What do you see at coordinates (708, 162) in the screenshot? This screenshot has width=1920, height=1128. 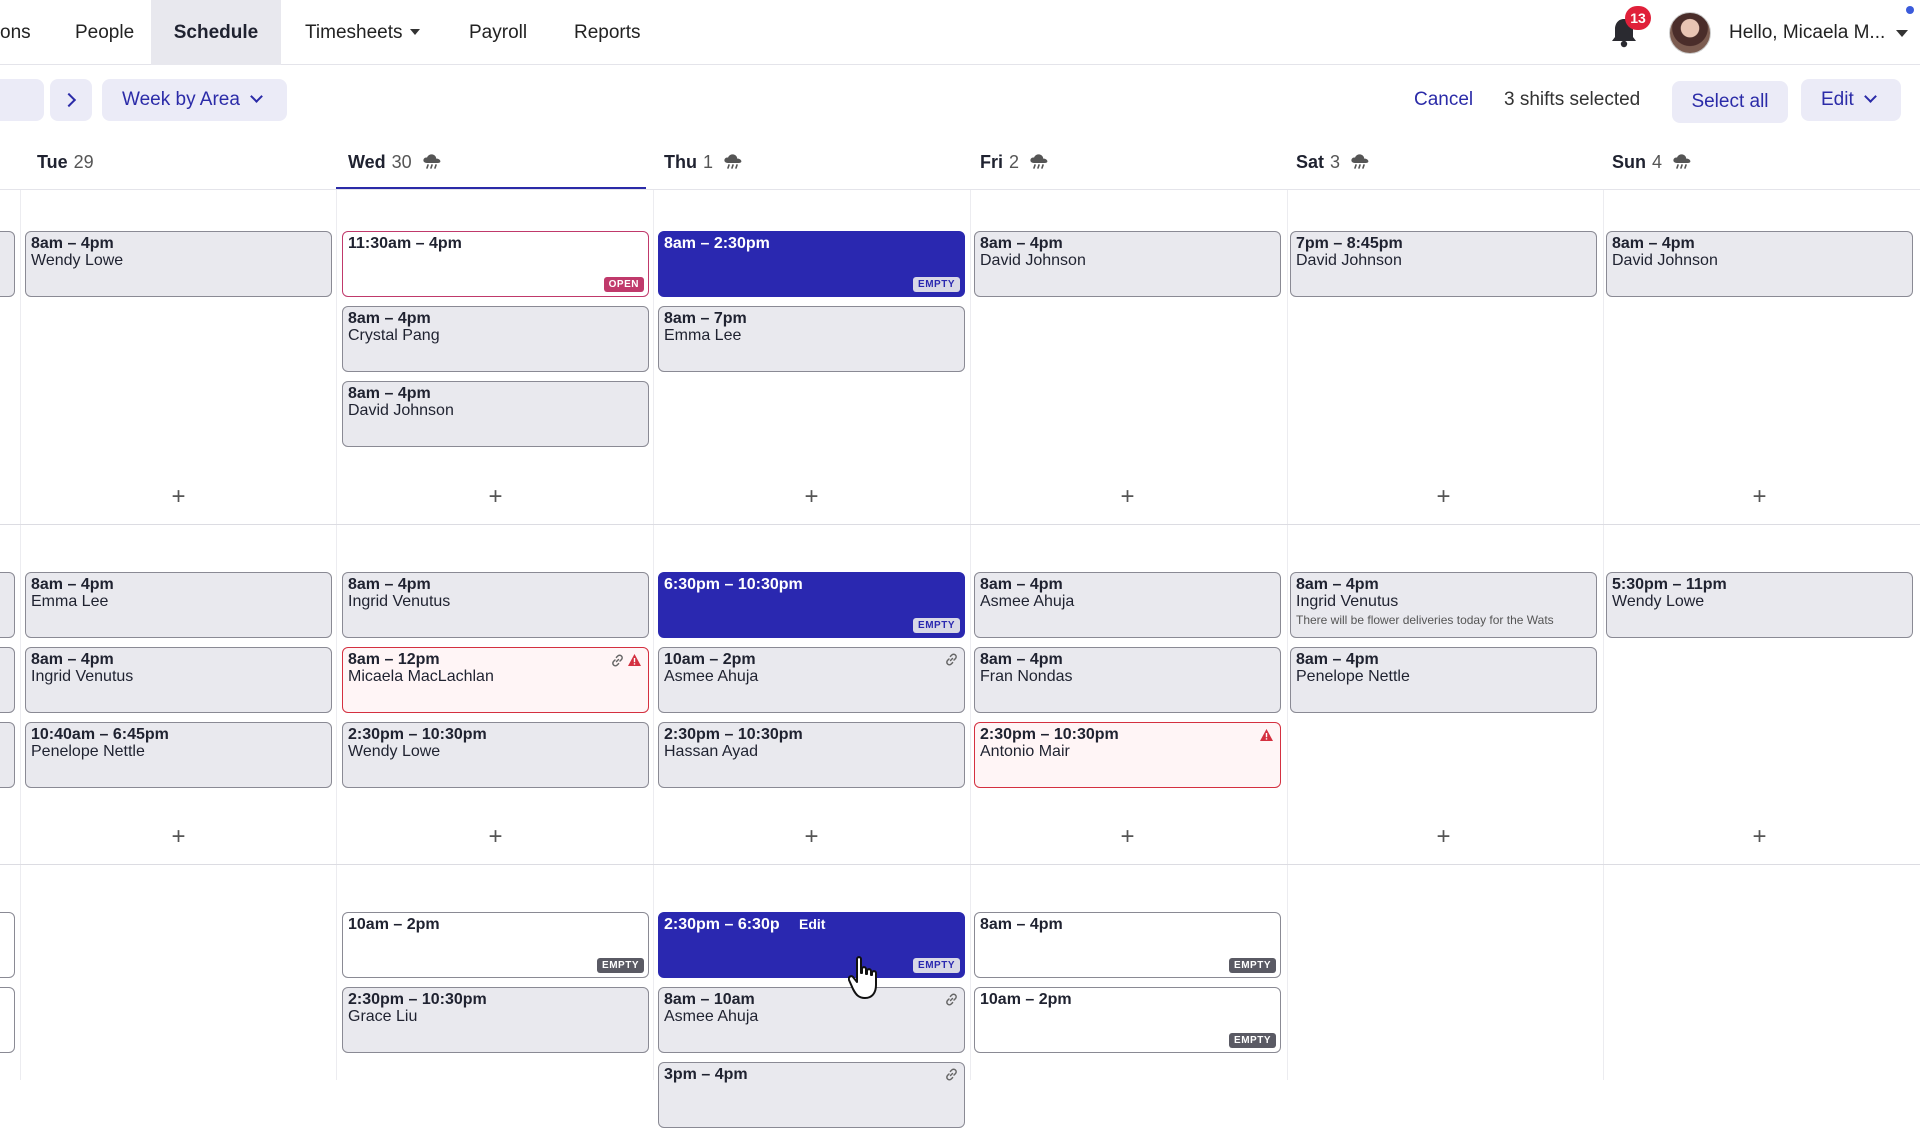 I see `day-number: 1` at bounding box center [708, 162].